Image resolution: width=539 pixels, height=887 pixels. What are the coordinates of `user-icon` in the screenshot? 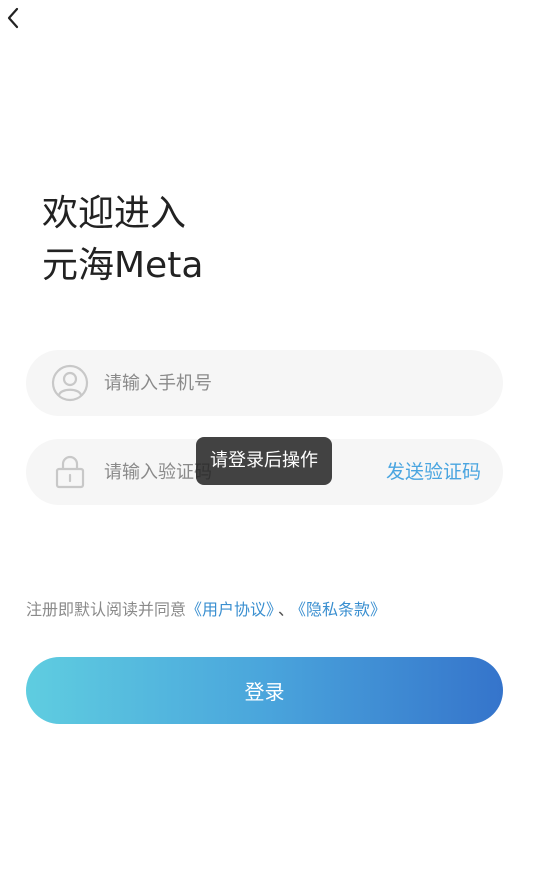 It's located at (70, 383).